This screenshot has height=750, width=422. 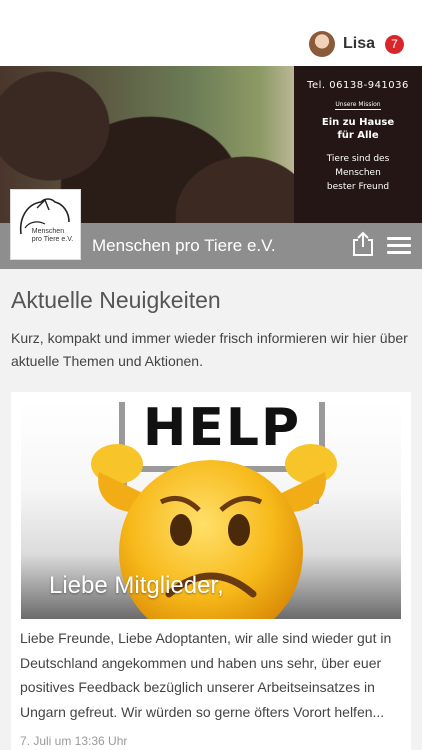 What do you see at coordinates (358, 173) in the screenshot?
I see `banner-tagline: Tiere sind des Menschen bester Freund` at bounding box center [358, 173].